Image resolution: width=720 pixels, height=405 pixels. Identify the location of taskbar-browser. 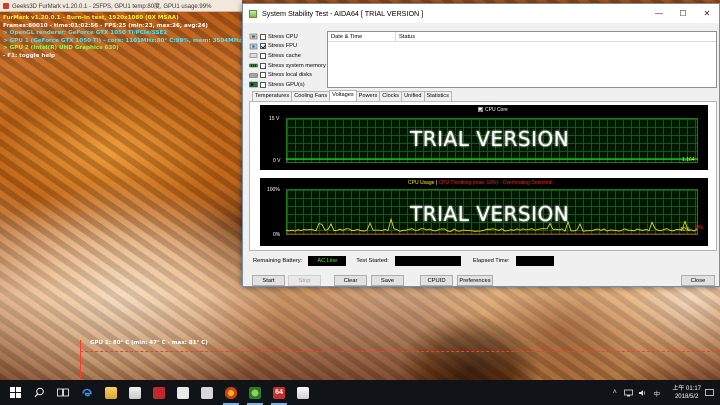
(255, 392).